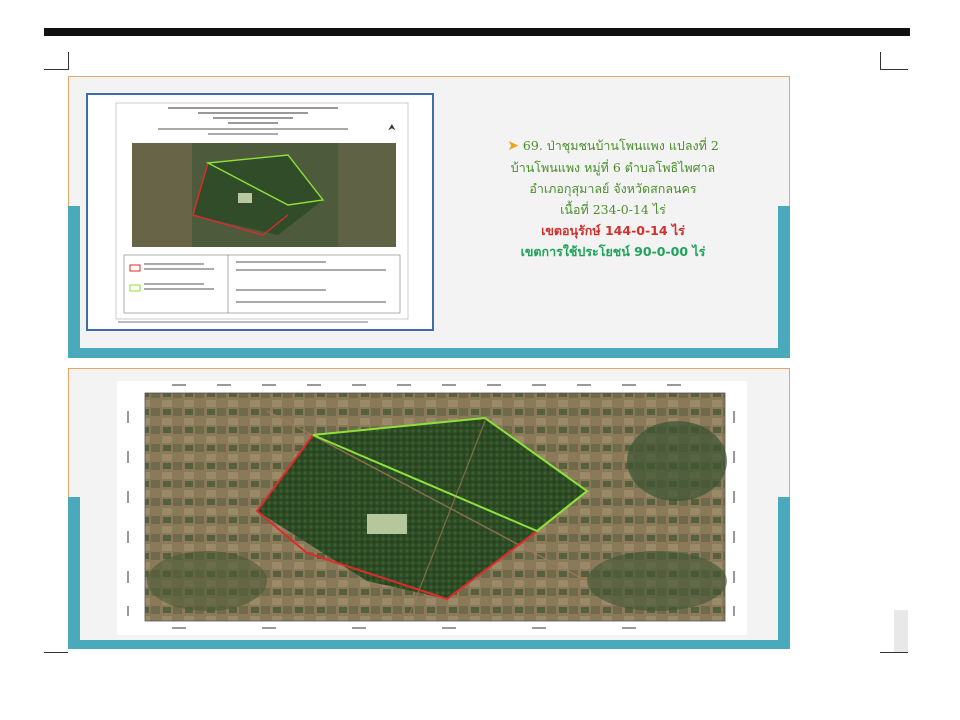 The image size is (960, 720). What do you see at coordinates (56, 69) in the screenshot?
I see `crop-mark-top-left` at bounding box center [56, 69].